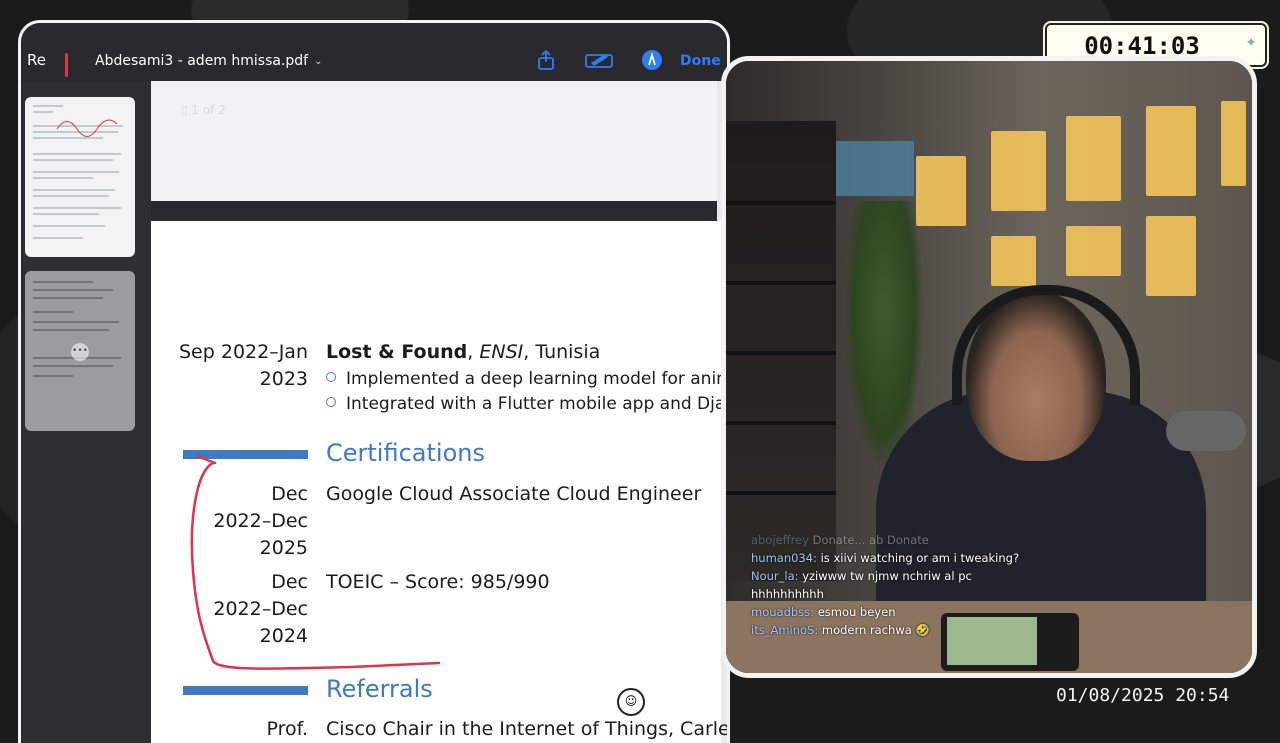  What do you see at coordinates (374, 55) in the screenshot?
I see `pdf-toolbar: Re Abdesami3 - adem hmissa.pdf ⌄ Done` at bounding box center [374, 55].